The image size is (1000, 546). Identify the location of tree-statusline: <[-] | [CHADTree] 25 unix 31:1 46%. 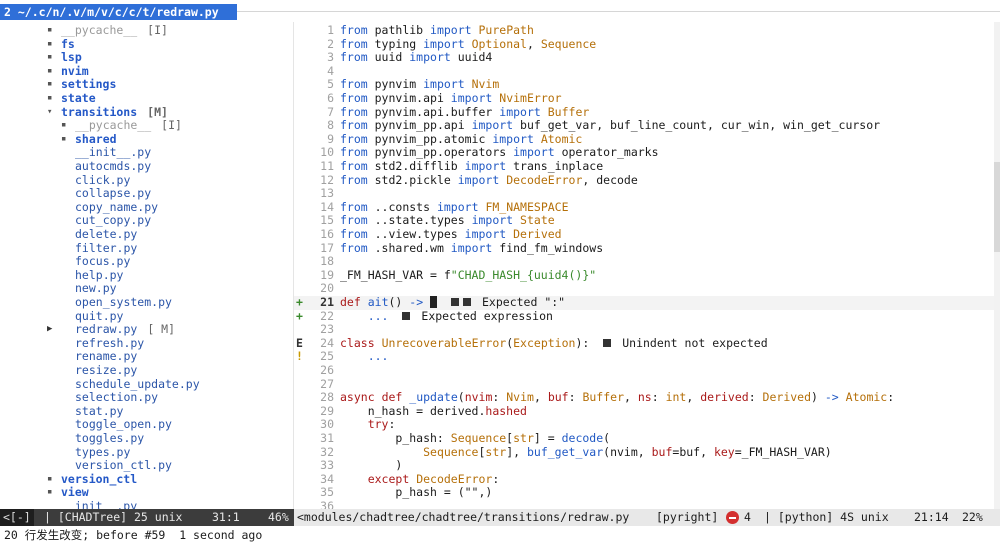
(147, 517).